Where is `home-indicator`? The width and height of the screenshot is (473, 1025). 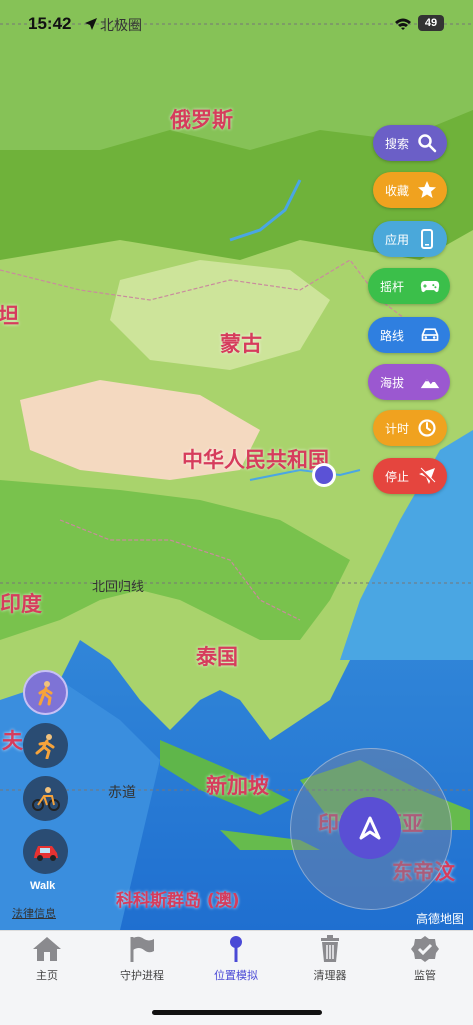 home-indicator is located at coordinates (237, 1012).